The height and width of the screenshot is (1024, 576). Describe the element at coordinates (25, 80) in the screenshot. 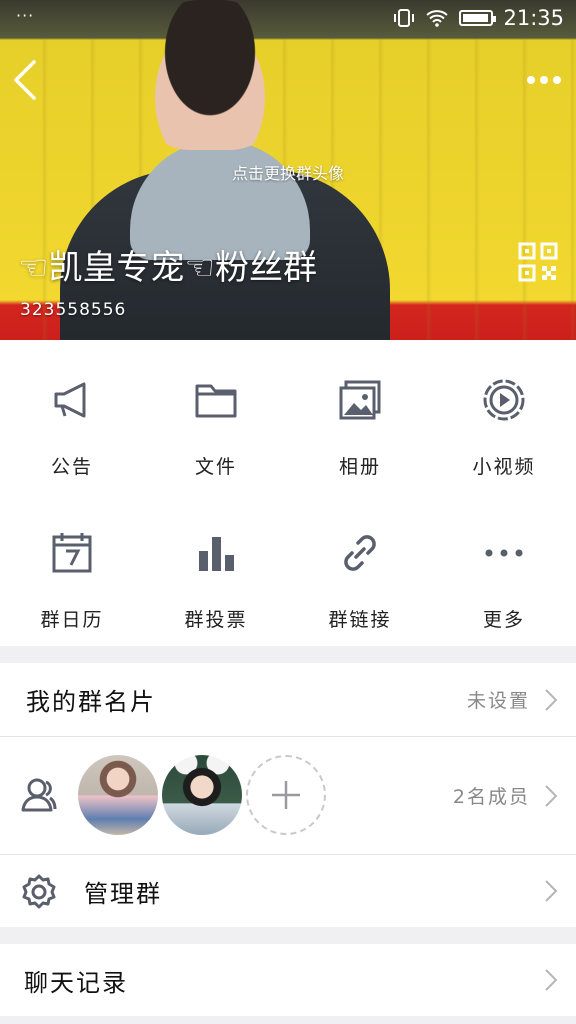

I see `back-arrow-icon` at that location.